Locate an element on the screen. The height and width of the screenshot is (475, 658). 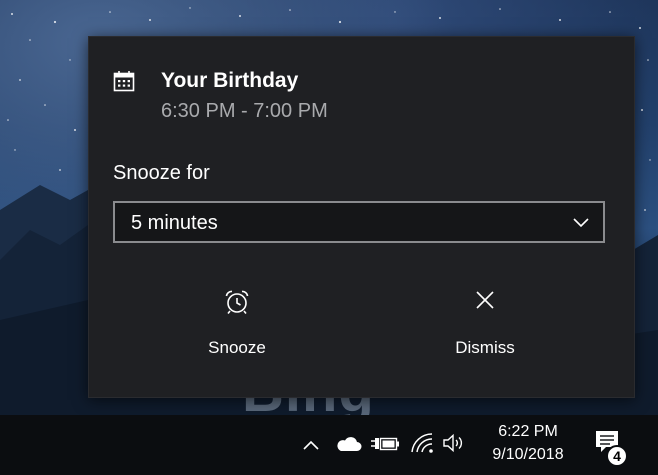
chevron-up-icon is located at coordinates (311, 445).